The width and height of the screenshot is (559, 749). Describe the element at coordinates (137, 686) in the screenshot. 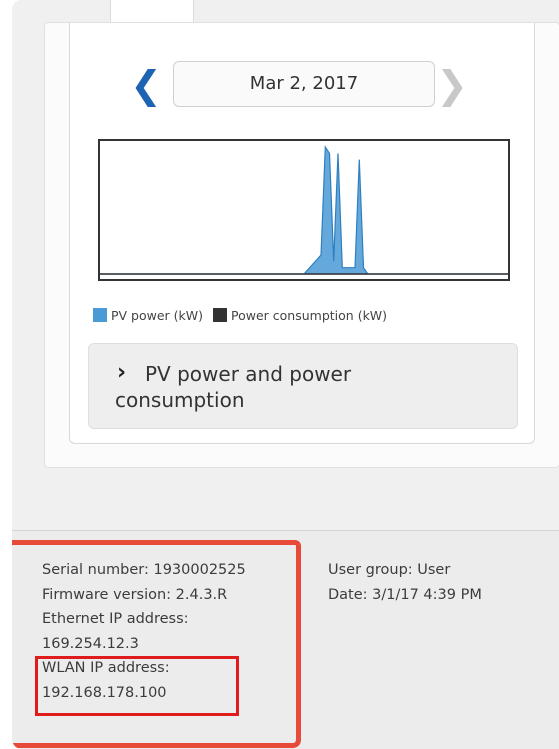

I see `wlan-ip-highlight` at that location.